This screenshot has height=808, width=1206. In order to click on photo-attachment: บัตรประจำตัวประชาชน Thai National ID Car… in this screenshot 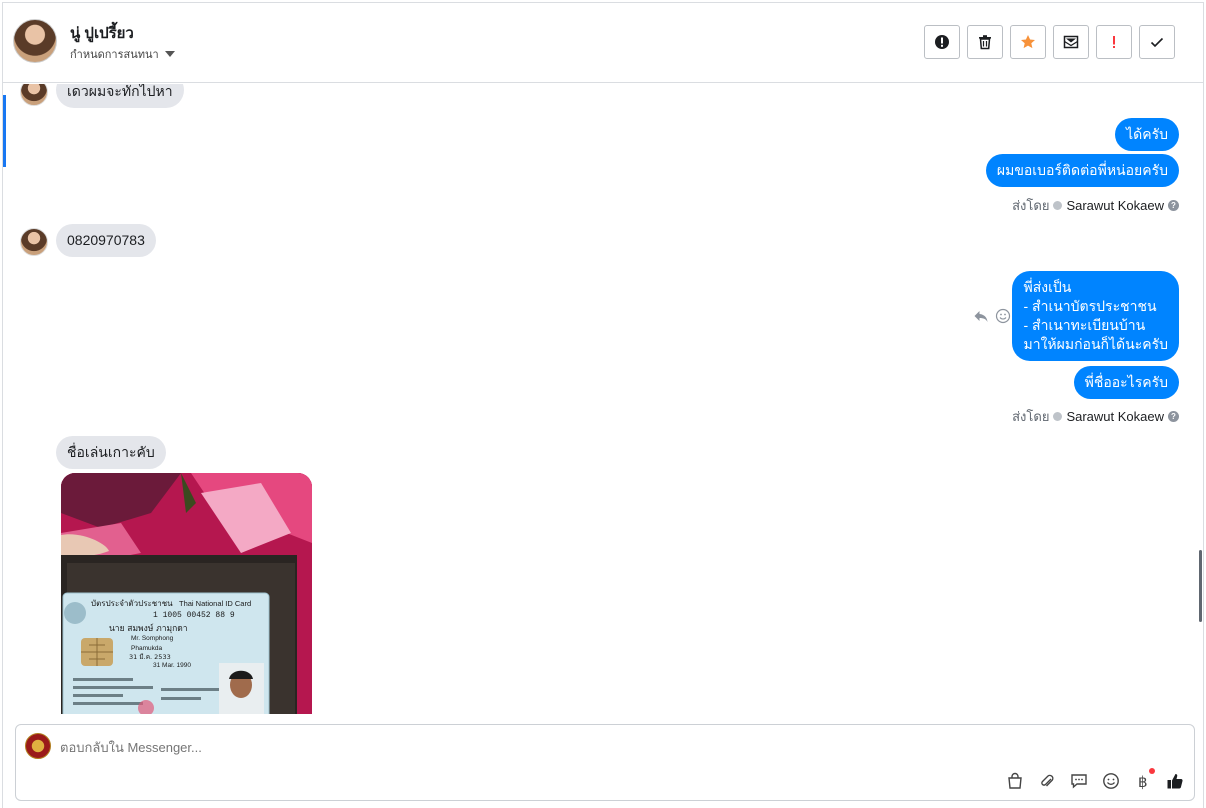, I will do `click(186, 593)`.